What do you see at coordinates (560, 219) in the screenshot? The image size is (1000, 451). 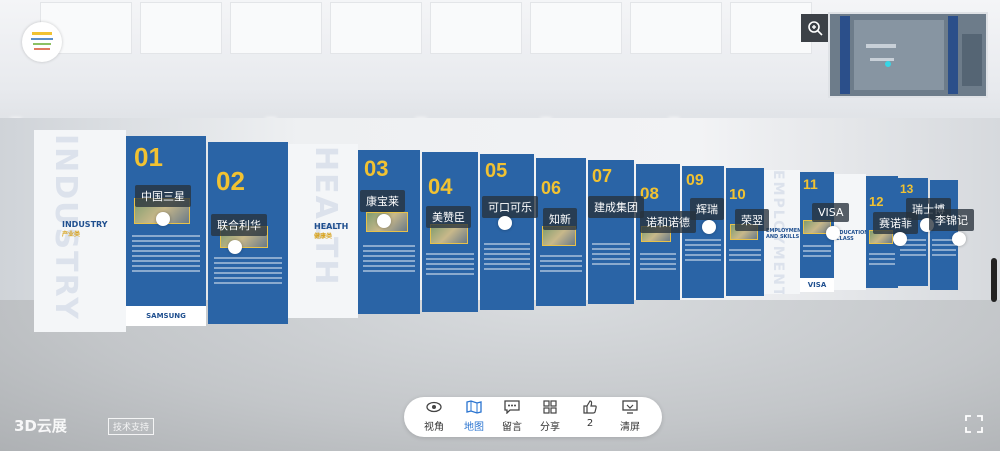 I see `exhibit-label-06: 知新` at bounding box center [560, 219].